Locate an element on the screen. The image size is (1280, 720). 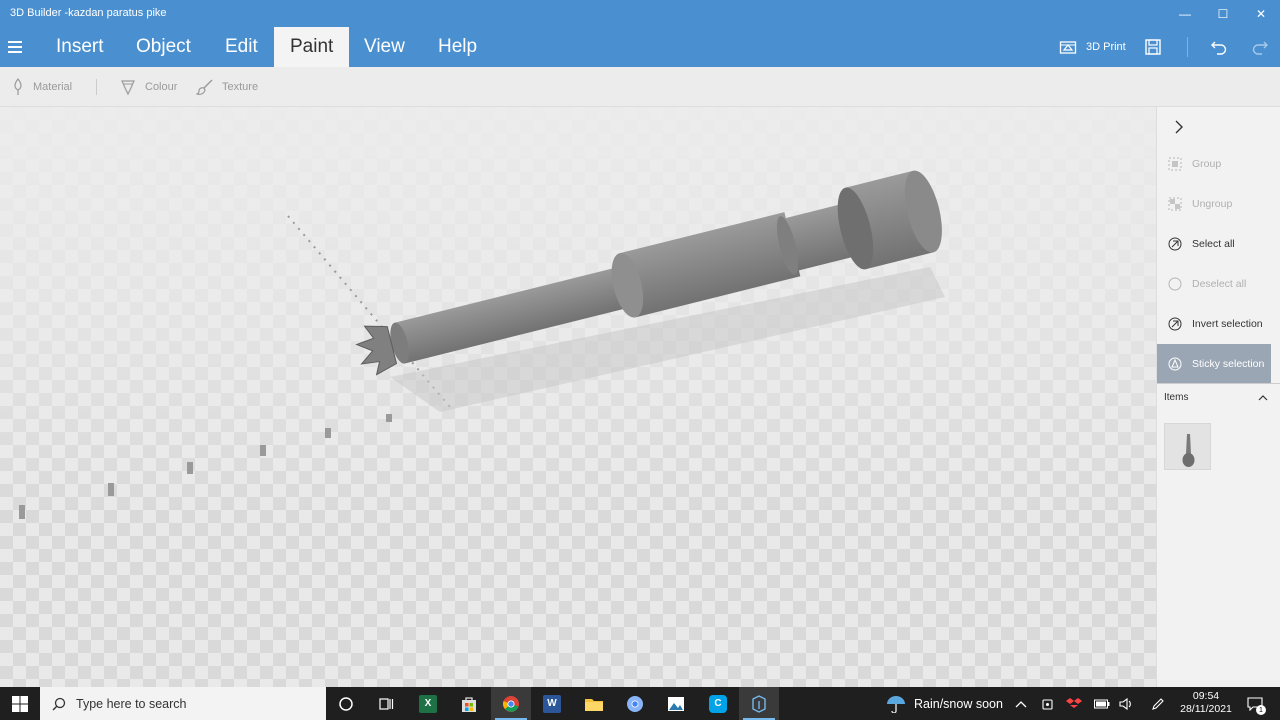
tray-chevron-up-icon is located at coordinates (1021, 703).